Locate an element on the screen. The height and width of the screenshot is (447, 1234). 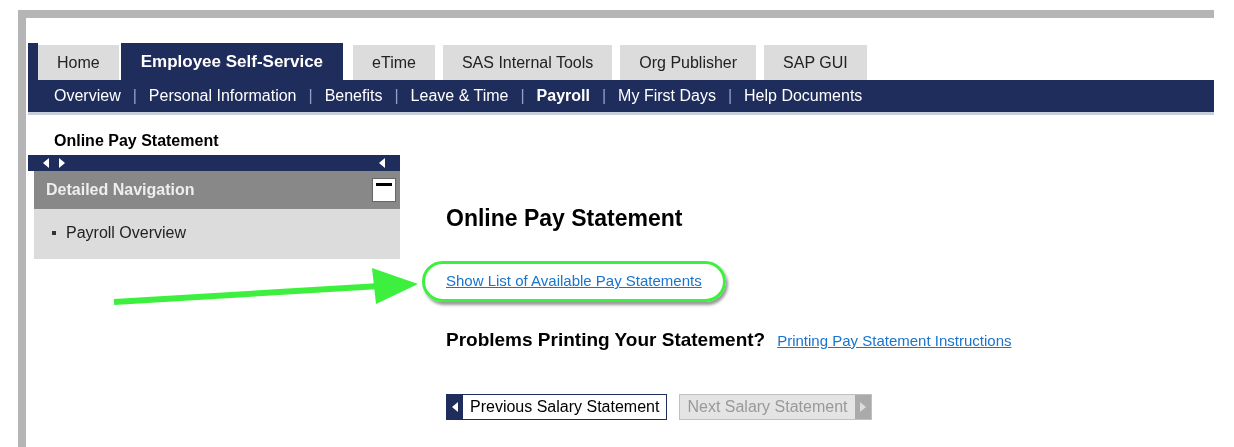
bullet-icon is located at coordinates (54, 233).